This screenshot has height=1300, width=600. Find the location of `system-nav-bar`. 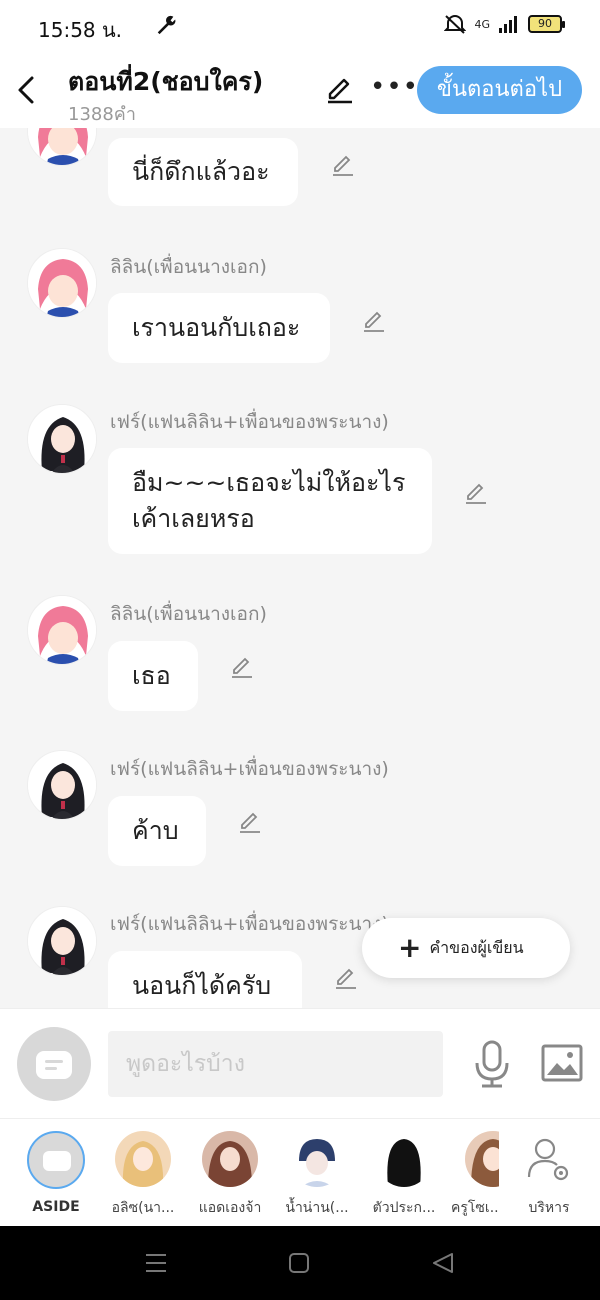

system-nav-bar is located at coordinates (300, 1263).